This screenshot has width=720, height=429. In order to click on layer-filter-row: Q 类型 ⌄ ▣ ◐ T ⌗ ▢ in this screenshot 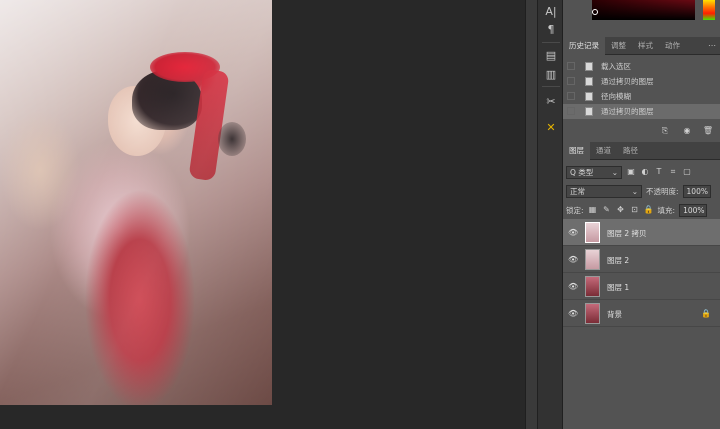, I will do `click(642, 172)`.